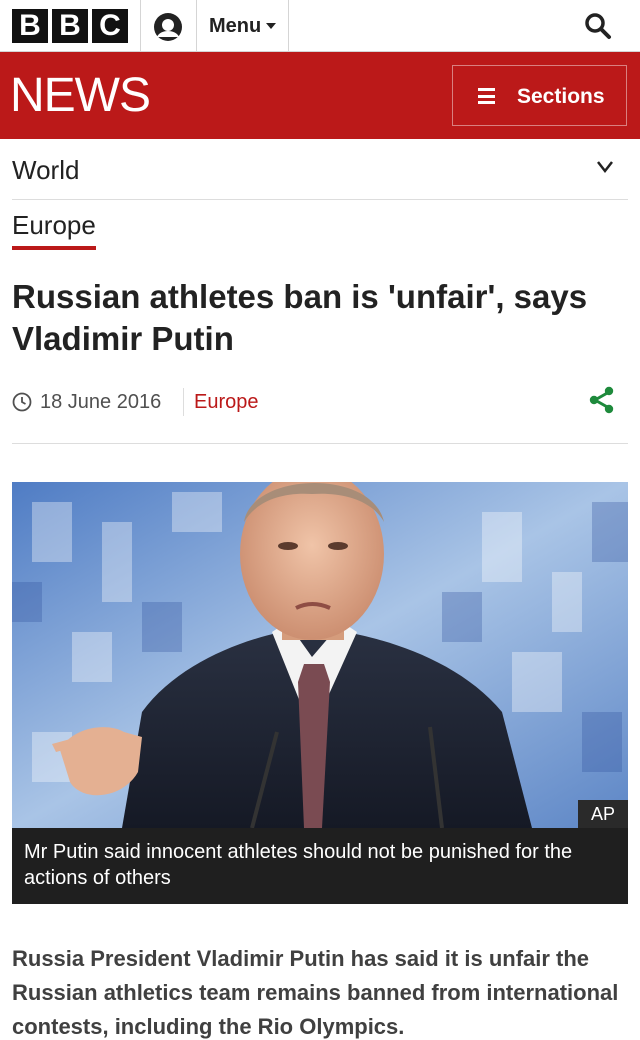 Image resolution: width=640 pixels, height=1040 pixels. What do you see at coordinates (602, 400) in the screenshot?
I see `share-icon` at bounding box center [602, 400].